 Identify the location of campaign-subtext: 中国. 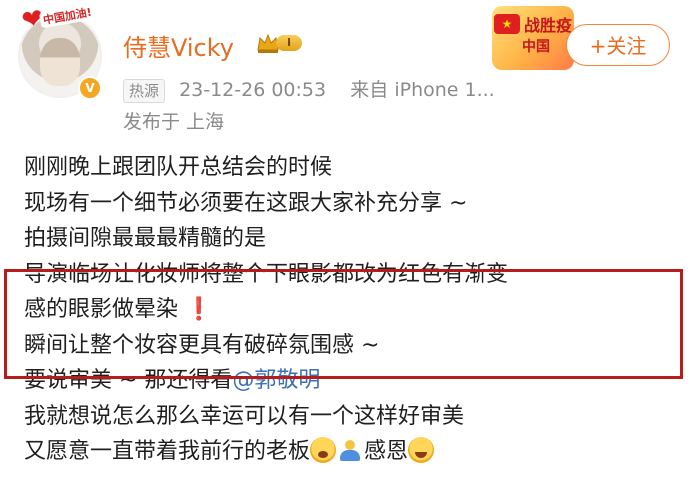
(536, 47).